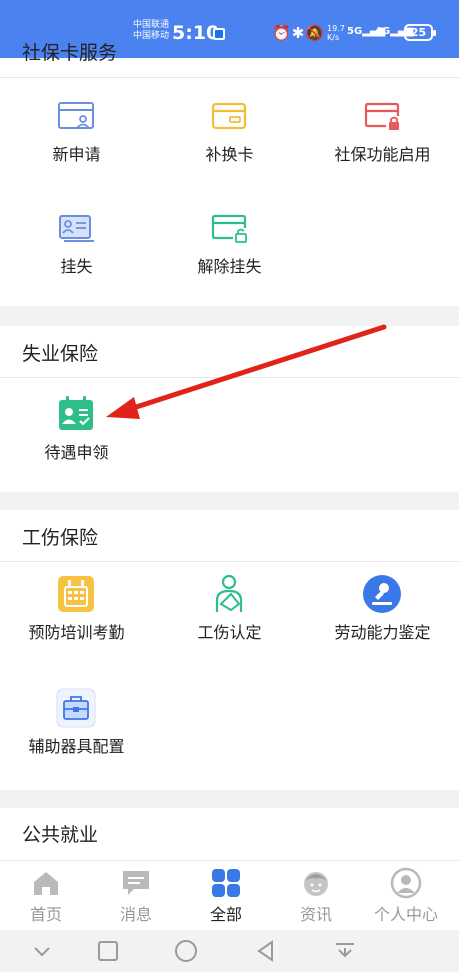  I want to click on recent-apps-icon, so click(108, 951).